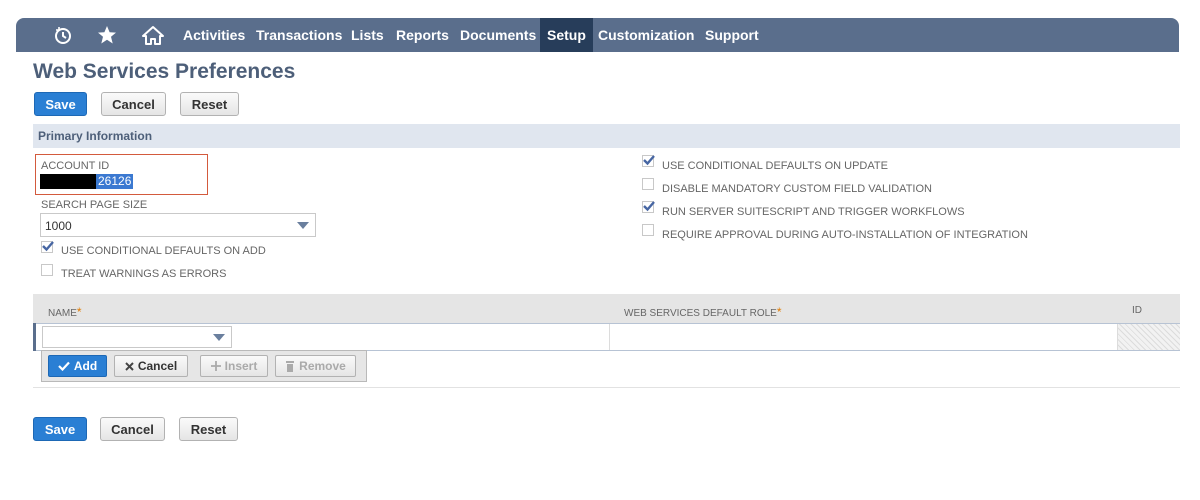  I want to click on nav-customization: Customization, so click(646, 35).